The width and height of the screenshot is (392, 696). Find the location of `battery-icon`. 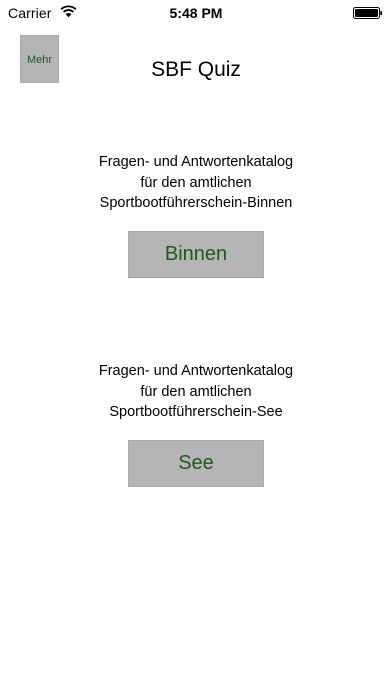

battery-icon is located at coordinates (368, 13).